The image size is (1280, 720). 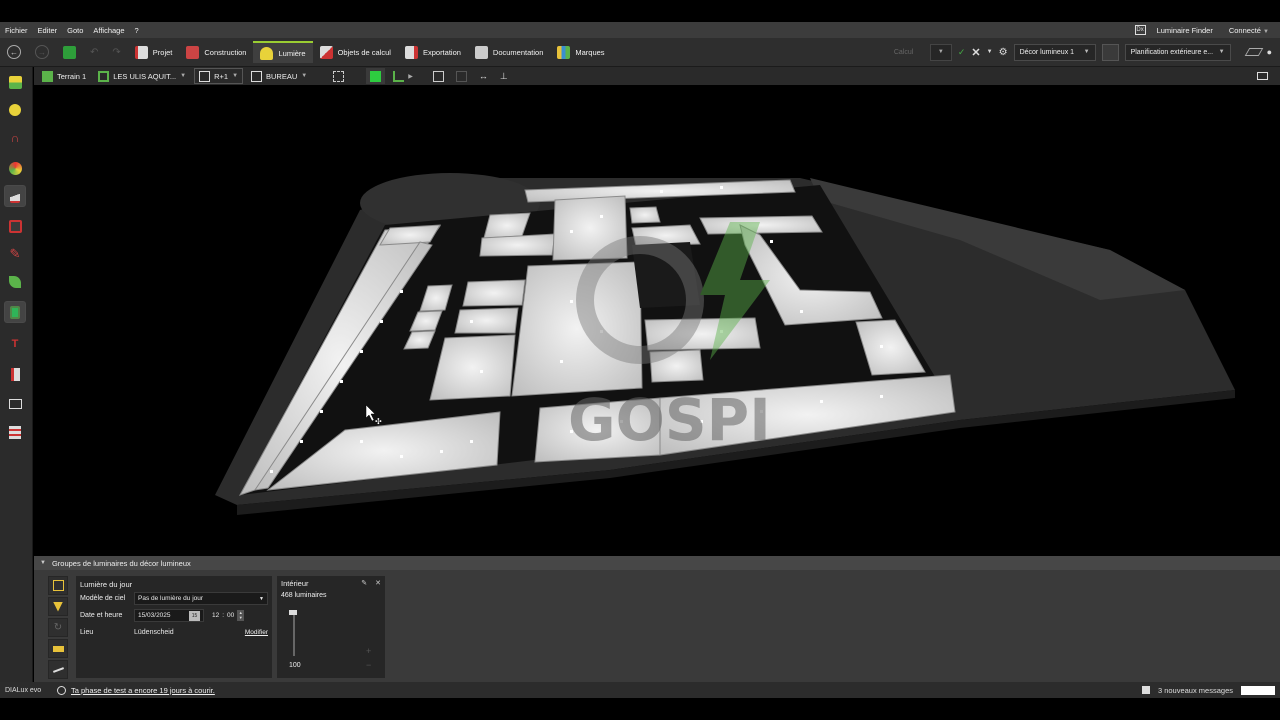 What do you see at coordinates (15, 254) in the screenshot?
I see `wrench-tool-button: ✎` at bounding box center [15, 254].